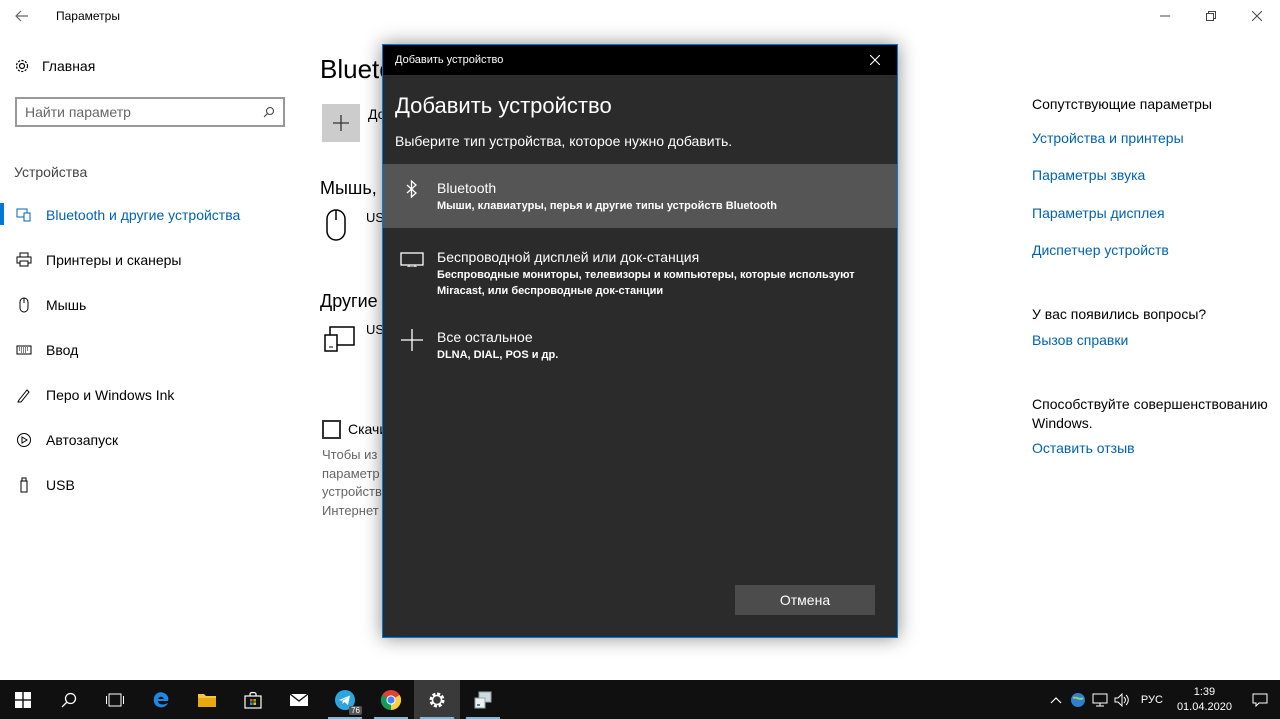 Image resolution: width=1280 pixels, height=719 pixels. I want to click on keyboard-icon, so click(24, 350).